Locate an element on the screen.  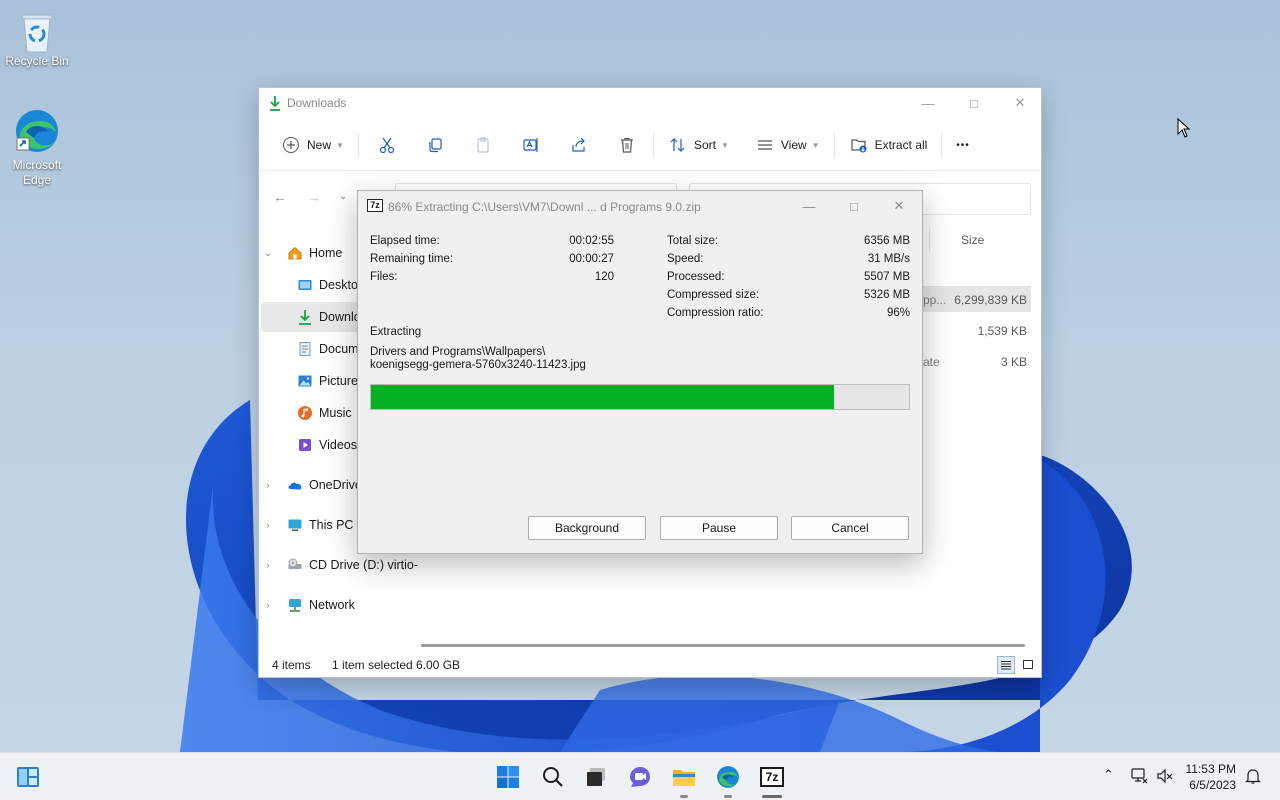
network-icon is located at coordinates (295, 605).